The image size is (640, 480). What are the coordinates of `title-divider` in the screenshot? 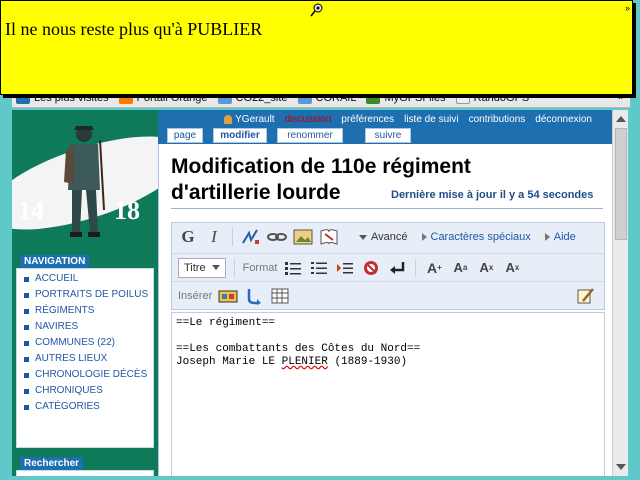 It's located at (387, 208).